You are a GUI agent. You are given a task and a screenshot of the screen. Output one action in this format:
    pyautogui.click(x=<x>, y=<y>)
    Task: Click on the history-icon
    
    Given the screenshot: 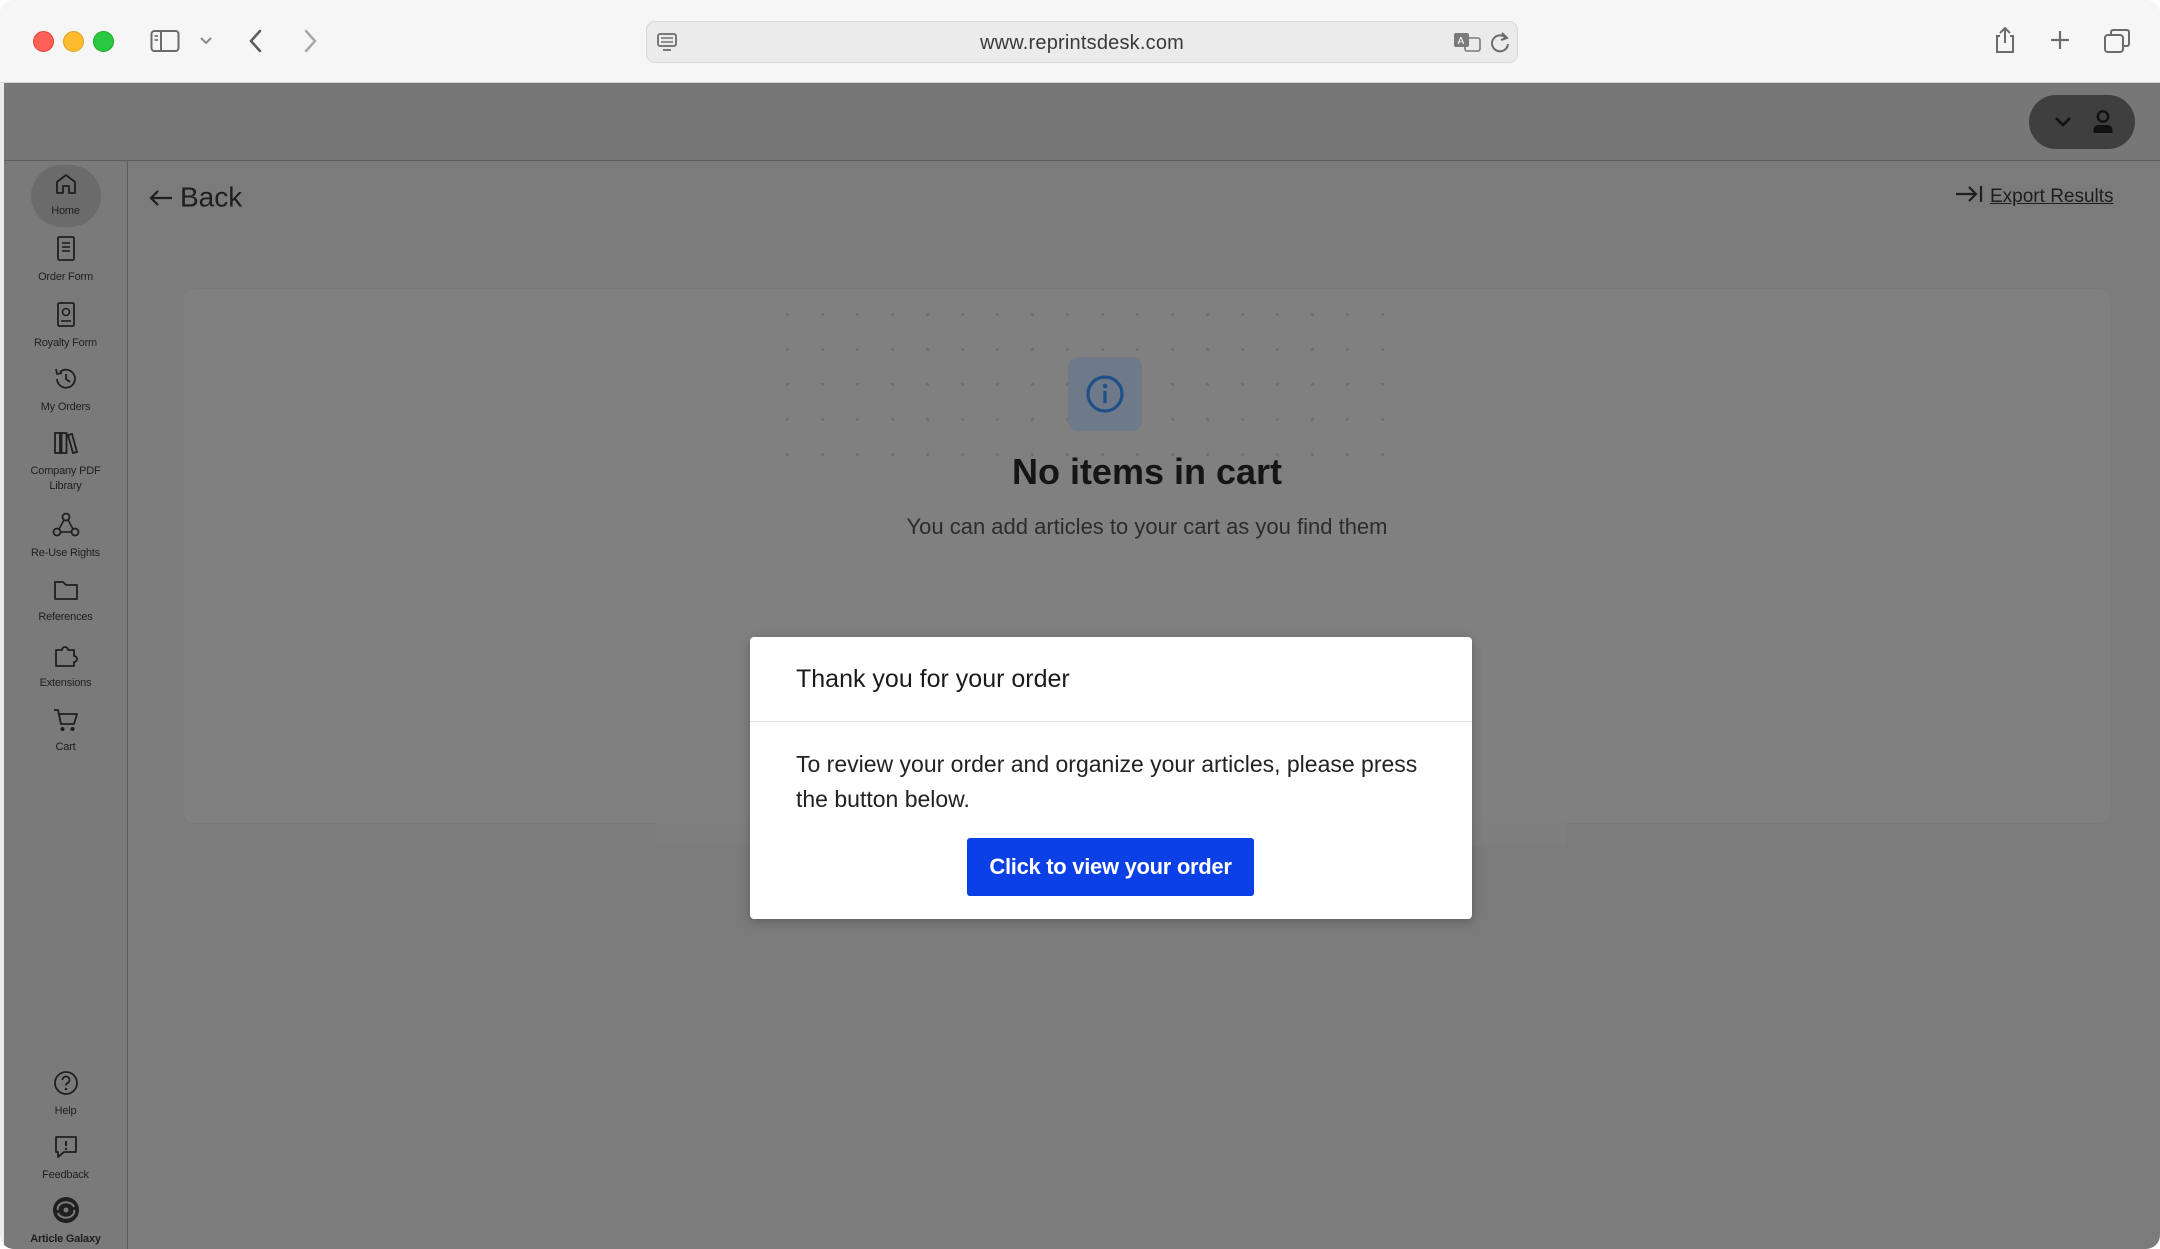 What is the action you would take?
    pyautogui.click(x=65, y=381)
    